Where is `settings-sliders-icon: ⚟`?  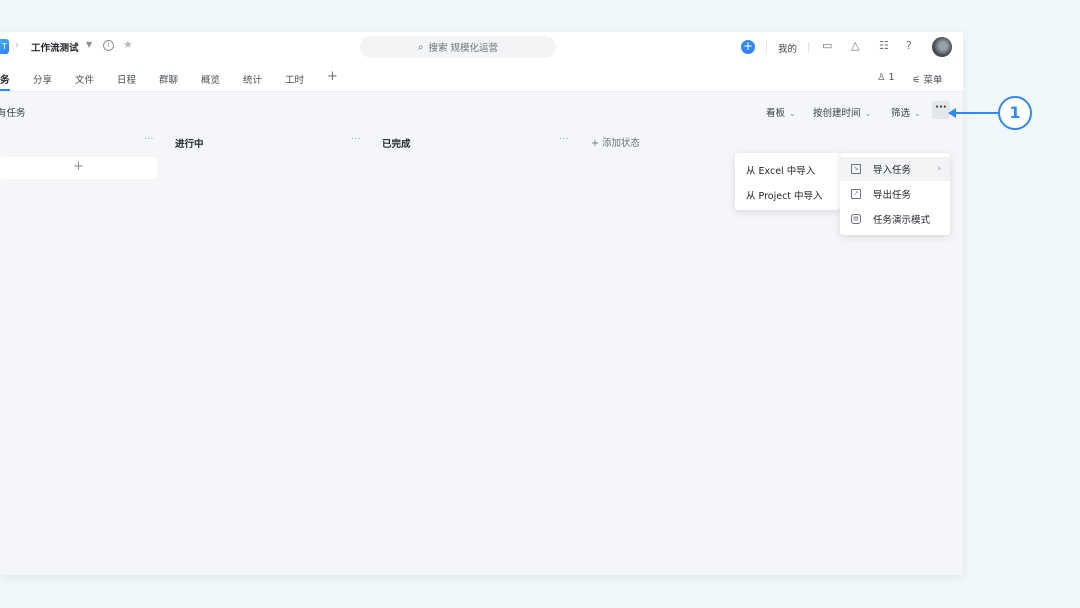
settings-sliders-icon: ⚟ is located at coordinates (918, 80).